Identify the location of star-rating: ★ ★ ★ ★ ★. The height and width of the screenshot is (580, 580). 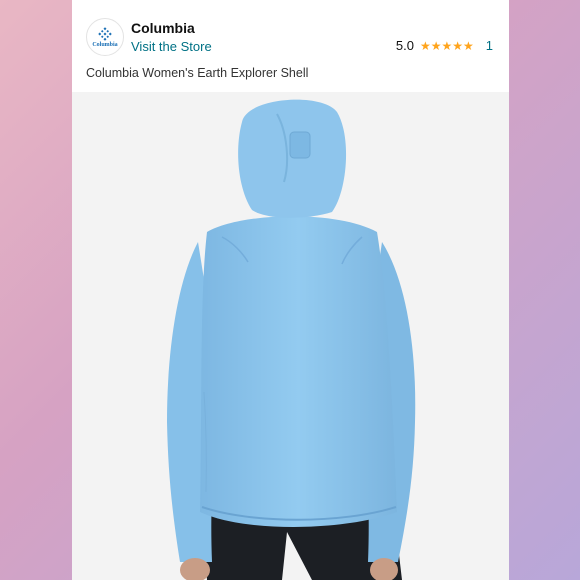
(447, 46).